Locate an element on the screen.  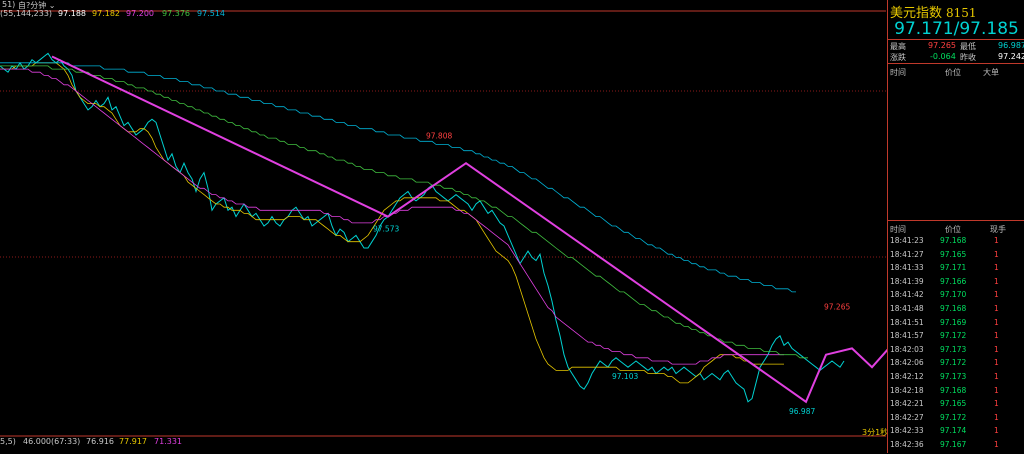
tick-row: 18:41:39 97.166 1 is located at coordinates (956, 284).